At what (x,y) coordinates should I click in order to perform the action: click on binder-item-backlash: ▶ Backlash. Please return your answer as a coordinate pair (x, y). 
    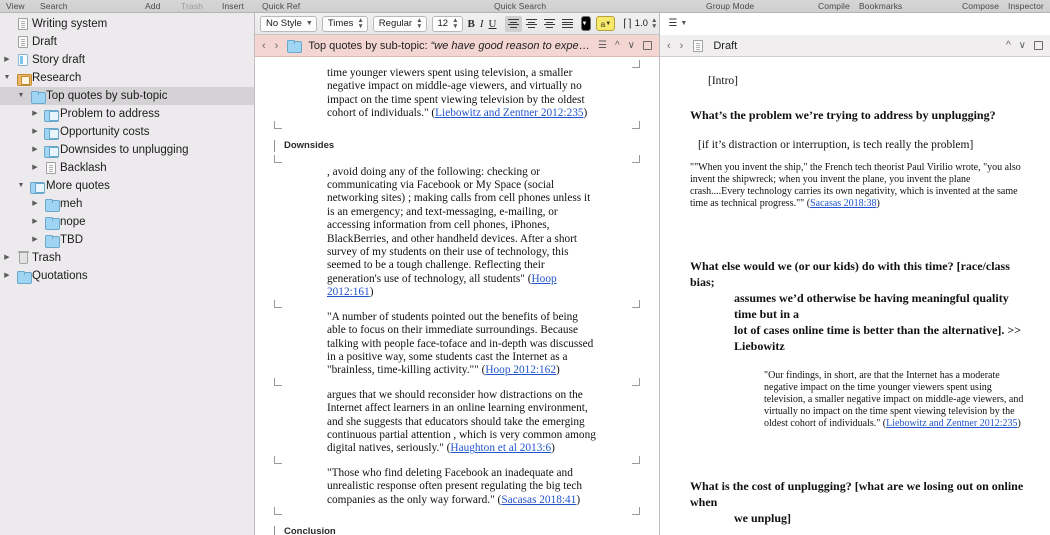
    Looking at the image, I should click on (127, 168).